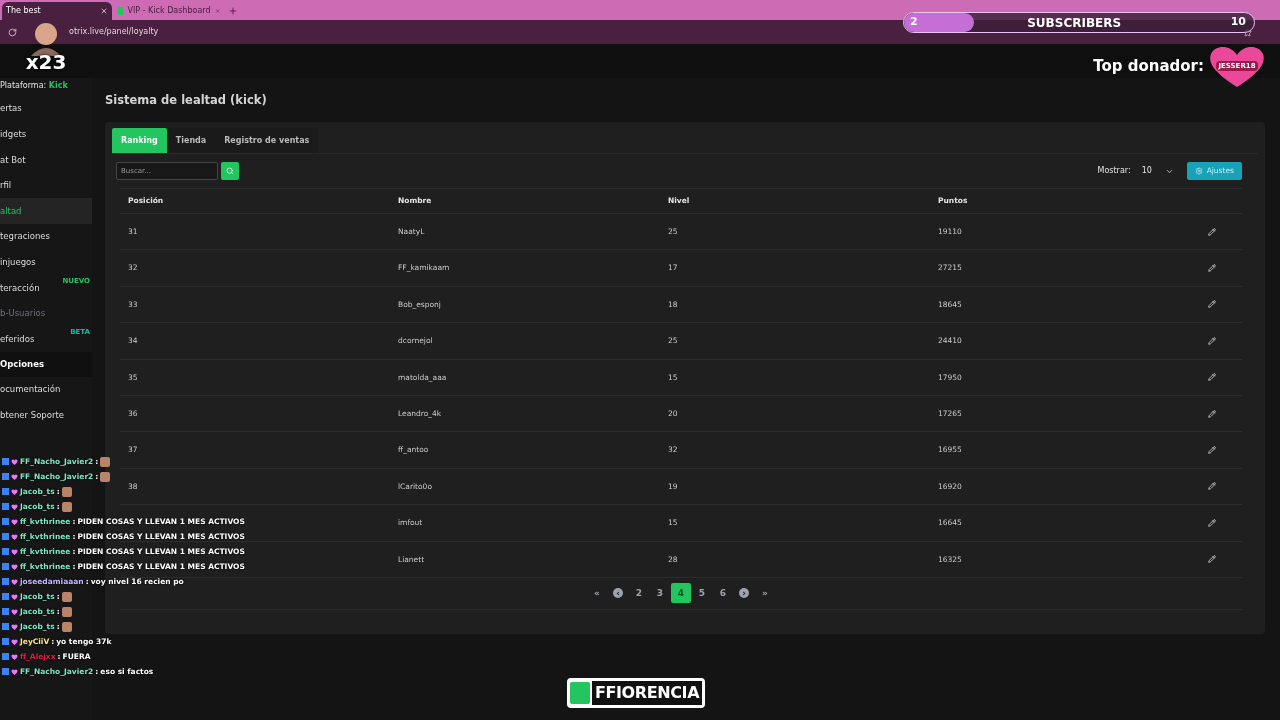 The width and height of the screenshot is (1280, 720). I want to click on tab: Tienda, so click(191, 140).